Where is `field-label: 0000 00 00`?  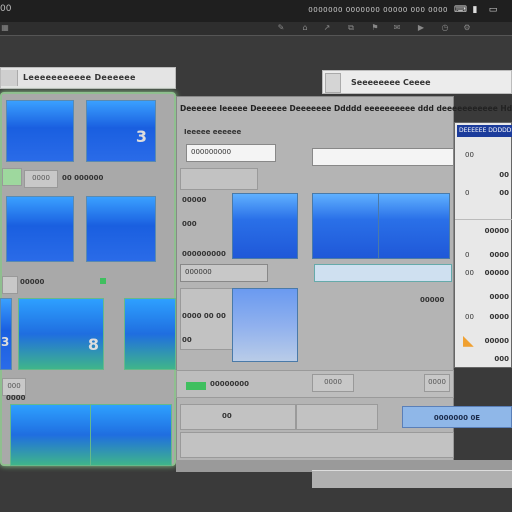
field-label: 0000 00 00 is located at coordinates (204, 316).